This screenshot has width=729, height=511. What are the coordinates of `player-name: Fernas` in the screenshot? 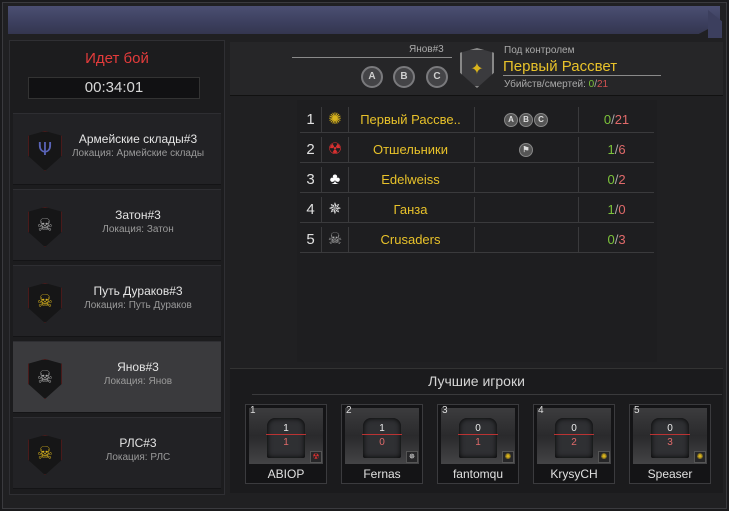 It's located at (382, 474).